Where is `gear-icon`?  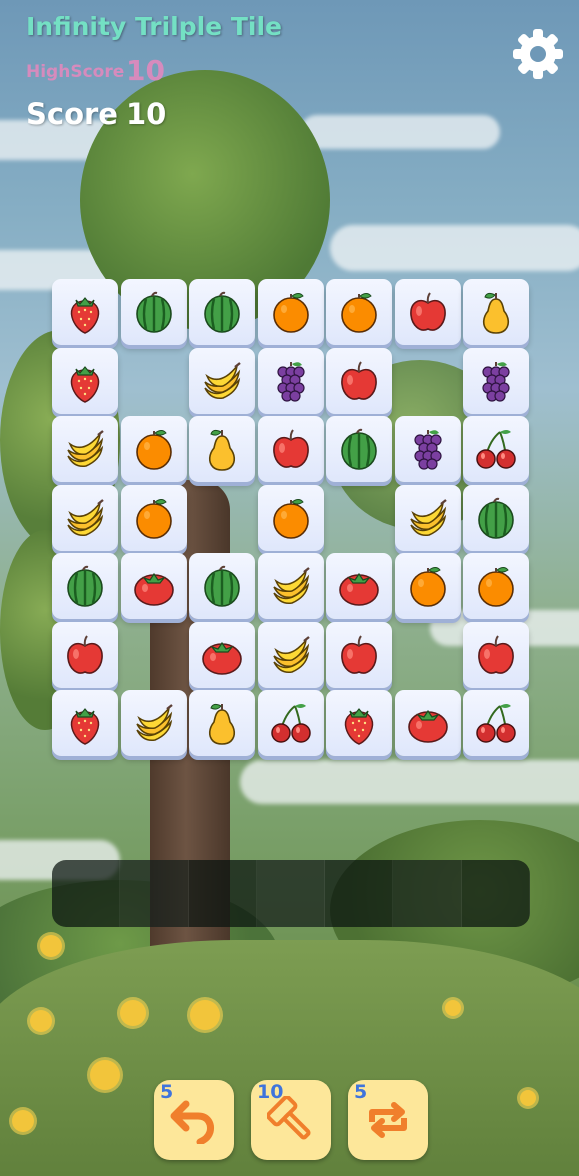 gear-icon is located at coordinates (538, 54).